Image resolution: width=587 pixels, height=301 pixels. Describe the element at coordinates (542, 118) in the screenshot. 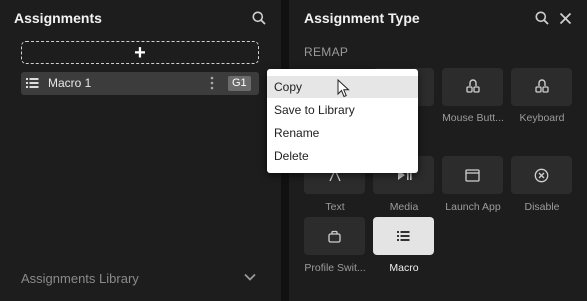

I see `tile-label: Keyboard` at that location.